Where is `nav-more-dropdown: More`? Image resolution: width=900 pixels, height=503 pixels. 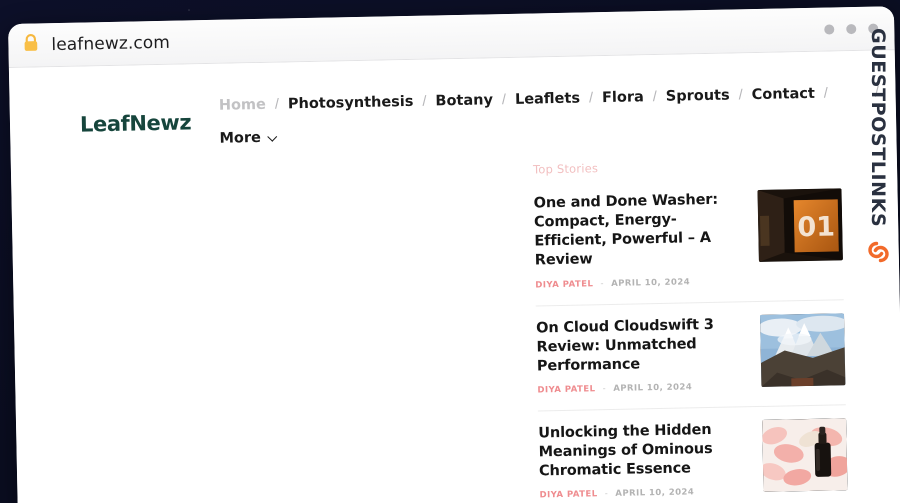 nav-more-dropdown: More is located at coordinates (248, 138).